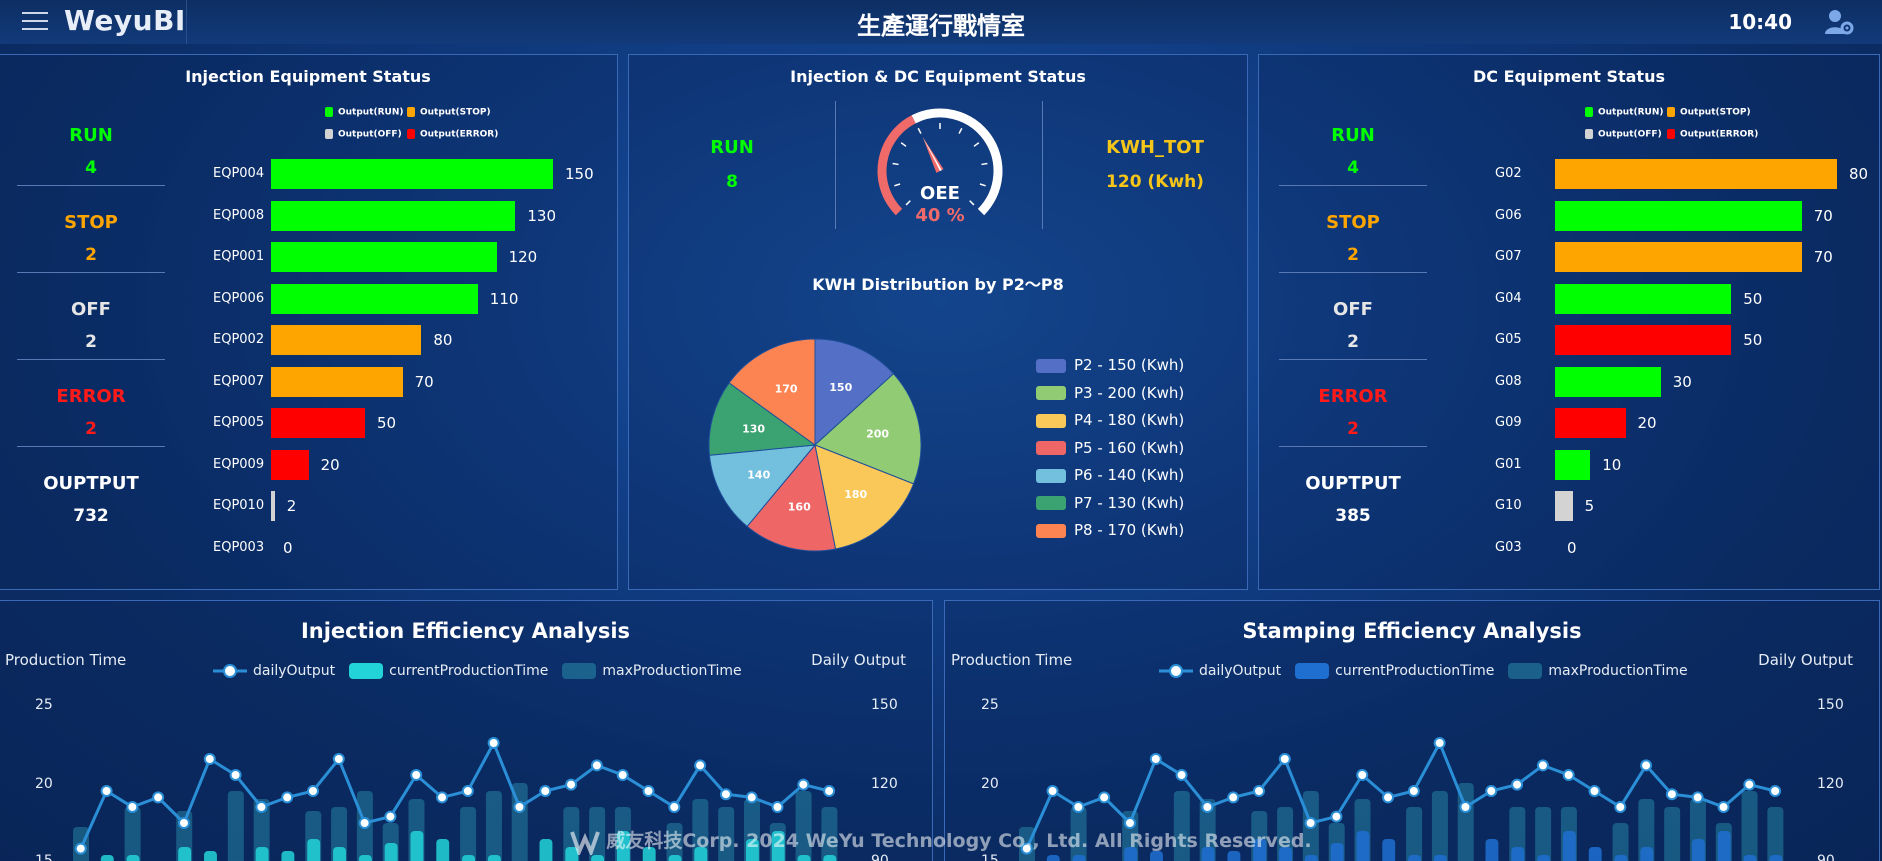  Describe the element at coordinates (1110, 425) in the screenshot. I see `legend-item: P4 - 180 (Kwh)` at that location.